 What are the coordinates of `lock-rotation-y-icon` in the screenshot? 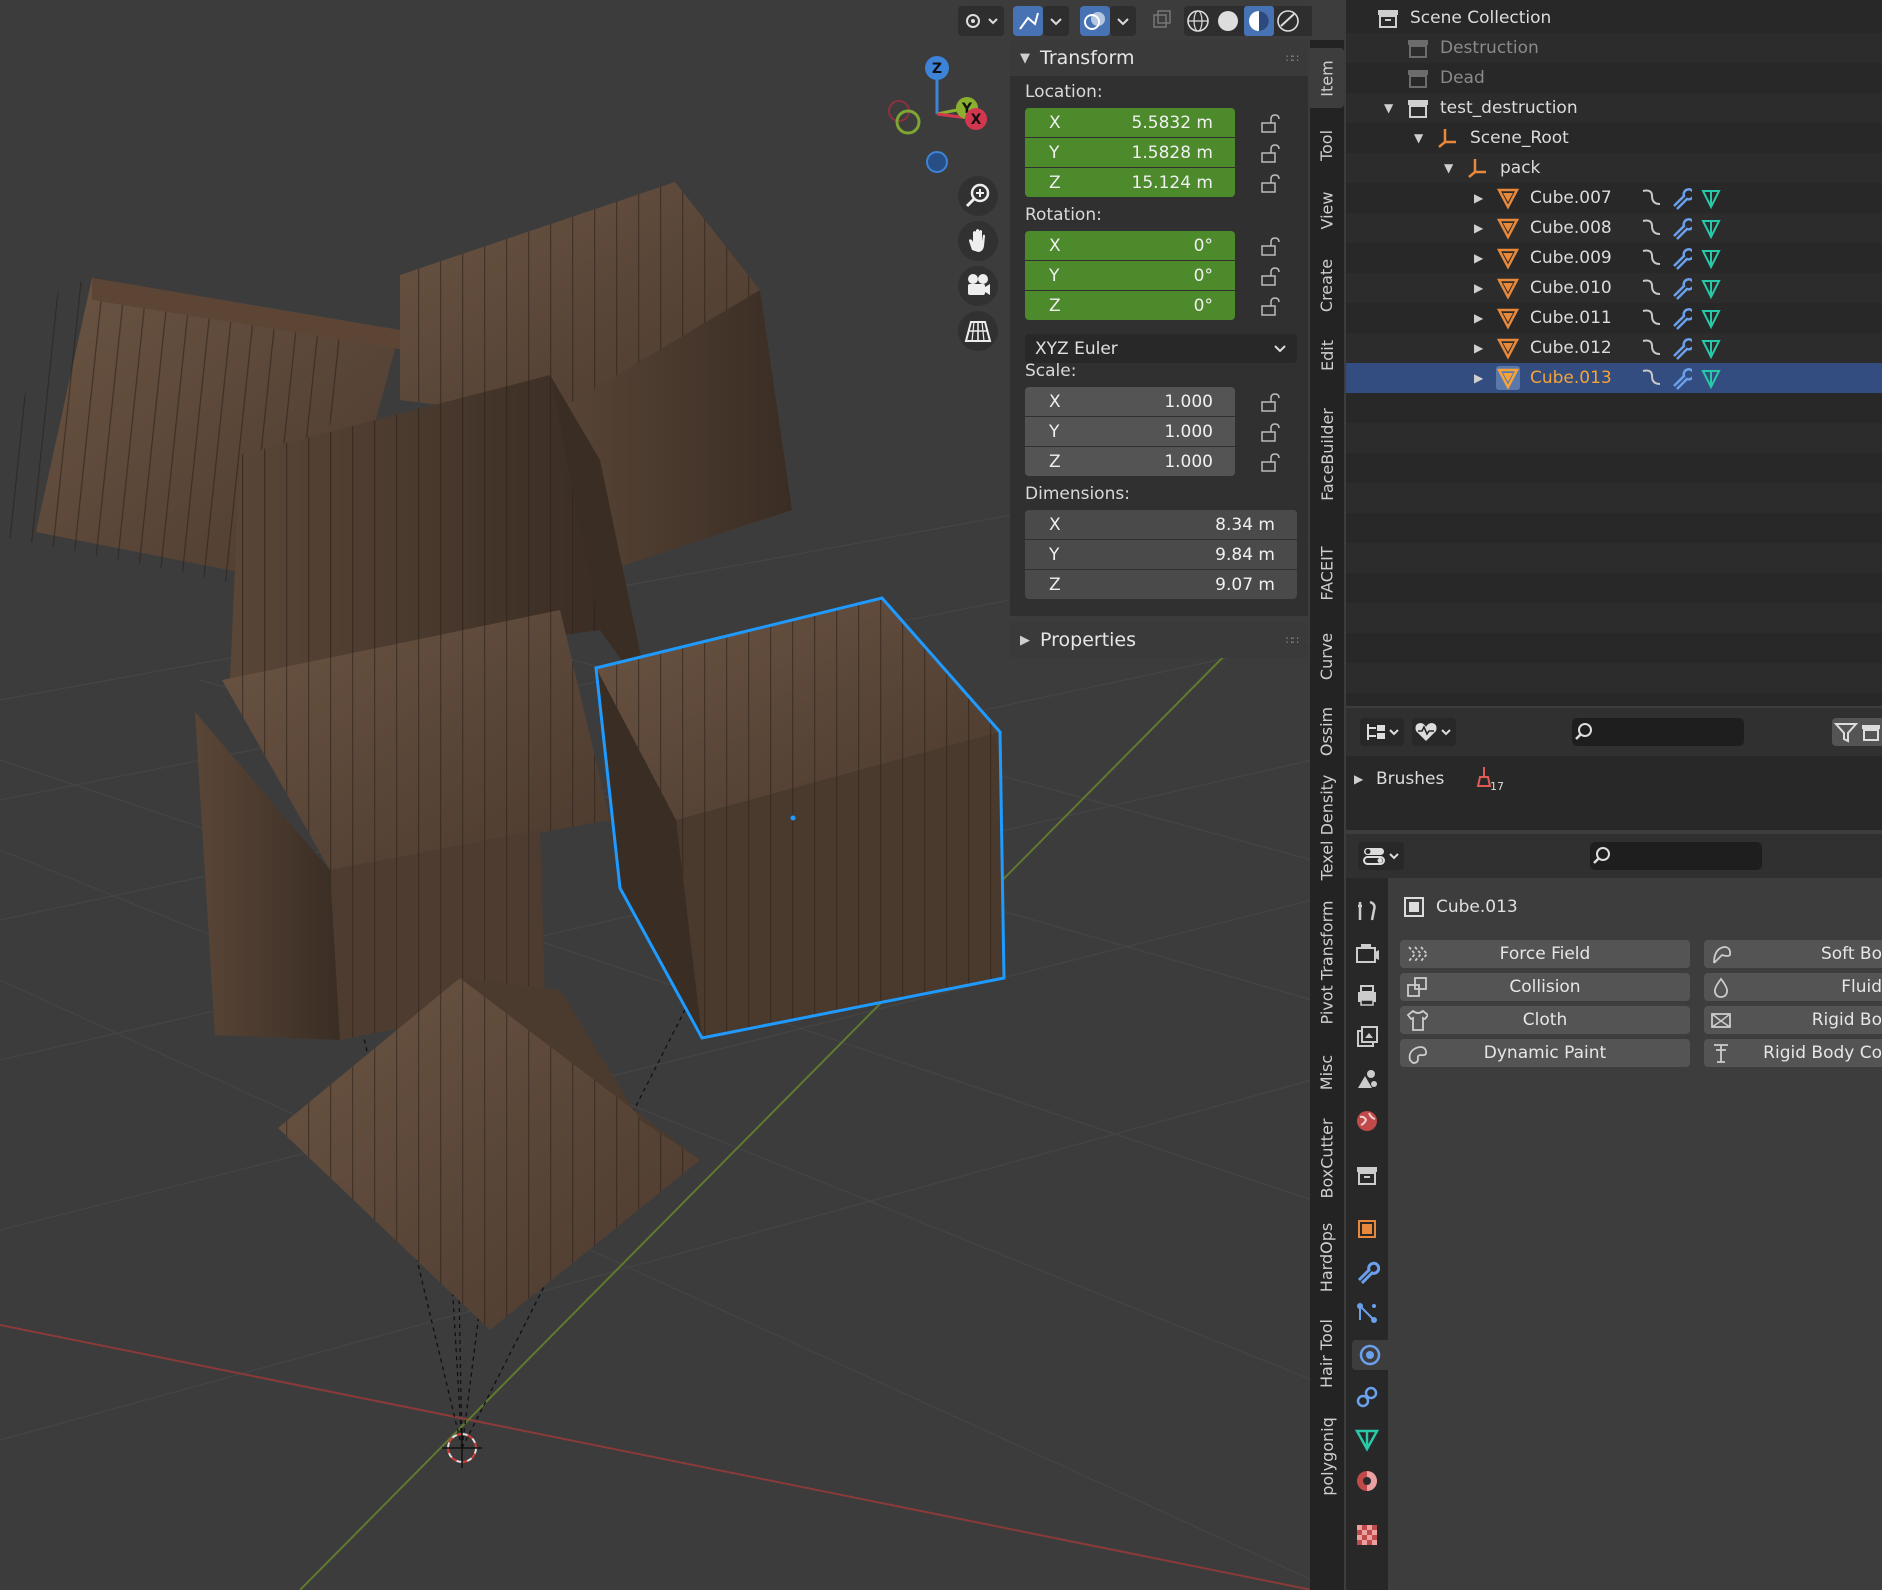 It's located at (1271, 277).